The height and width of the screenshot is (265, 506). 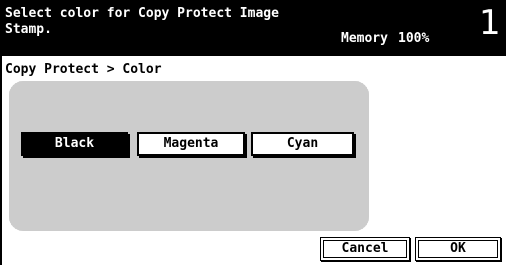 I want to click on message-line-2: Stamp., so click(x=28, y=29).